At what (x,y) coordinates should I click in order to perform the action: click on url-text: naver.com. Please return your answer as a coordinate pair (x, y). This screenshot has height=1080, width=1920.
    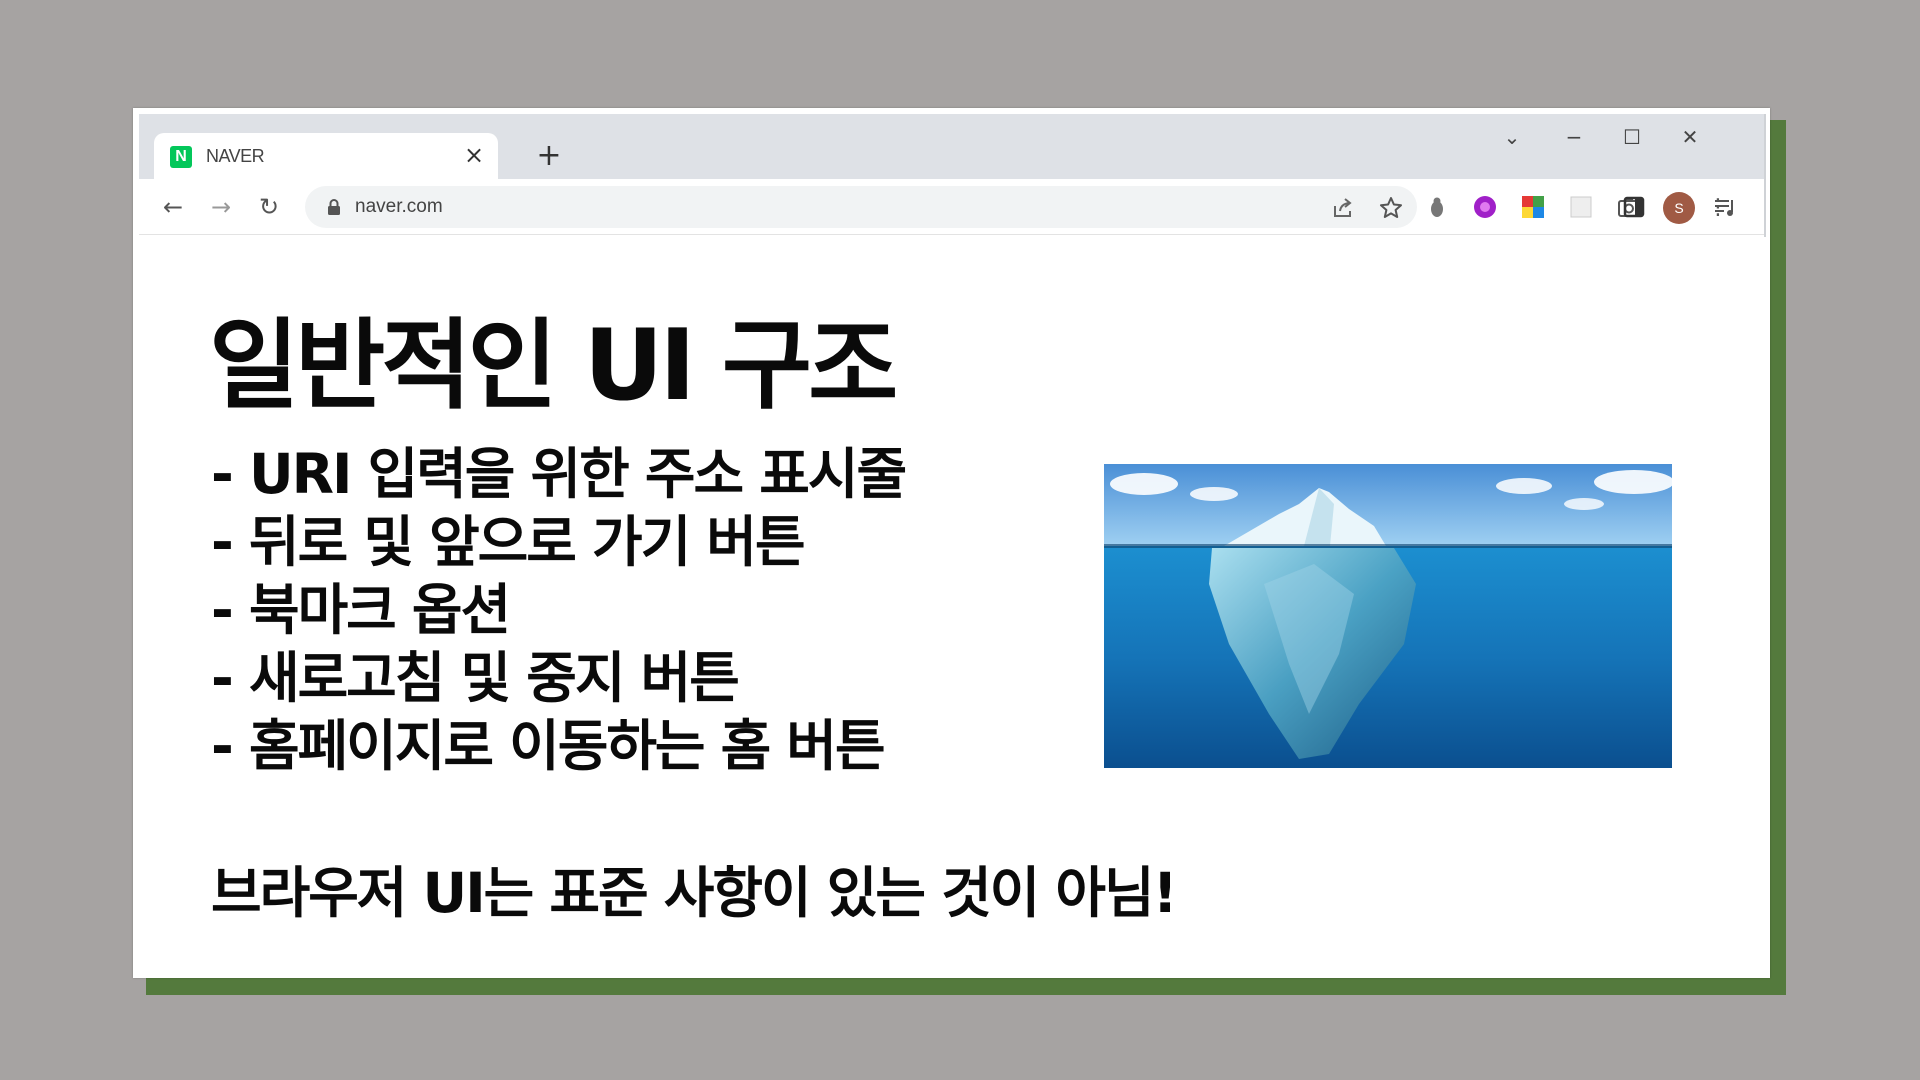
    Looking at the image, I should click on (399, 207).